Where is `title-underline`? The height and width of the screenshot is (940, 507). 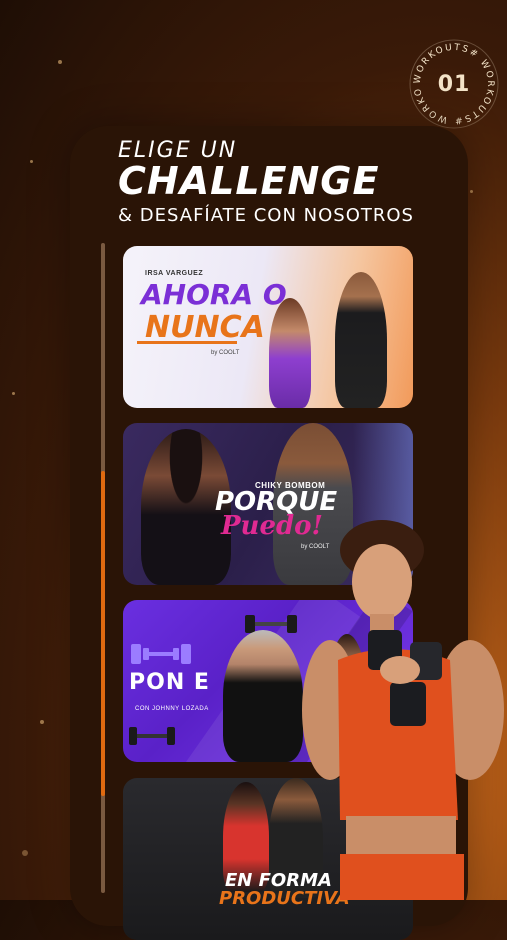 title-underline is located at coordinates (187, 342).